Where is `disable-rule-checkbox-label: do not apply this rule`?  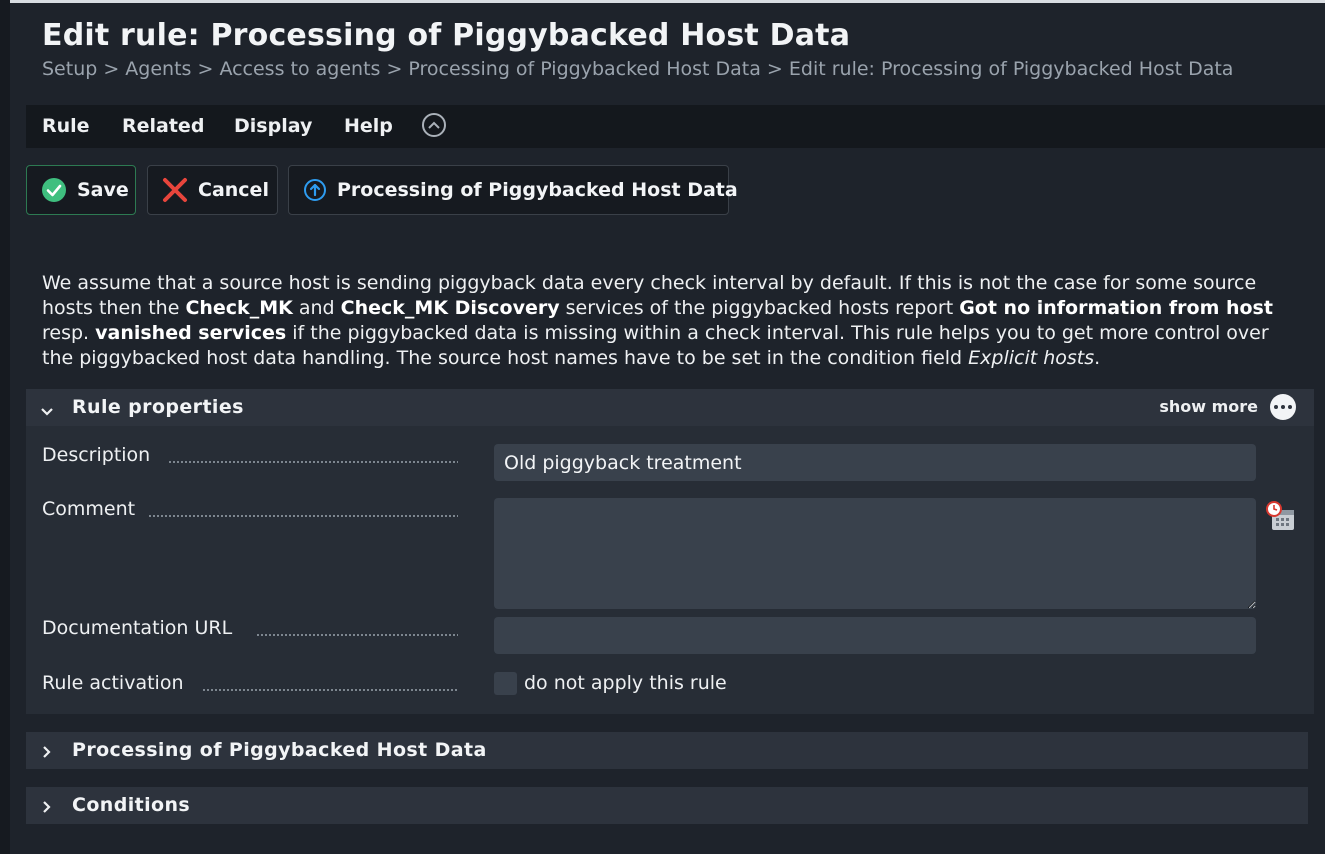 disable-rule-checkbox-label: do not apply this rule is located at coordinates (625, 683).